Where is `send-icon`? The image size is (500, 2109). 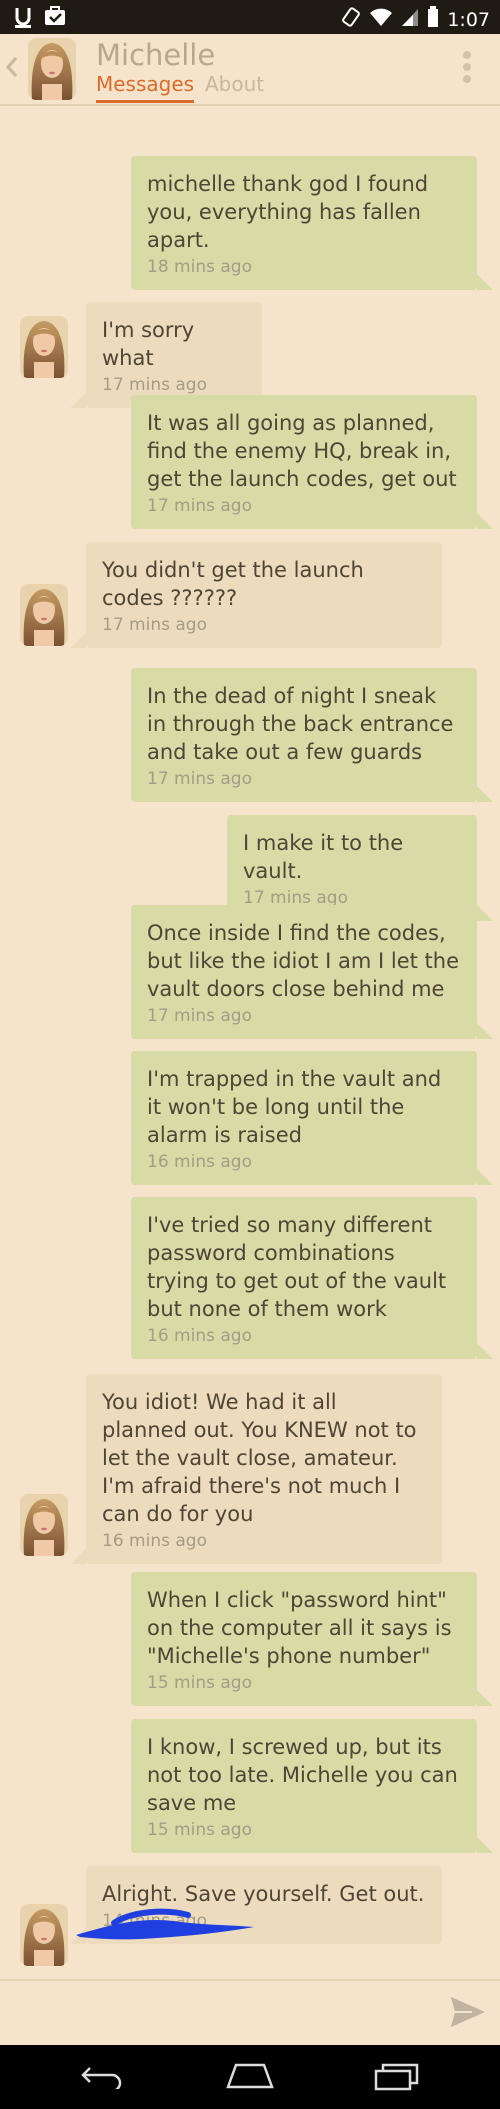
send-icon is located at coordinates (468, 2014).